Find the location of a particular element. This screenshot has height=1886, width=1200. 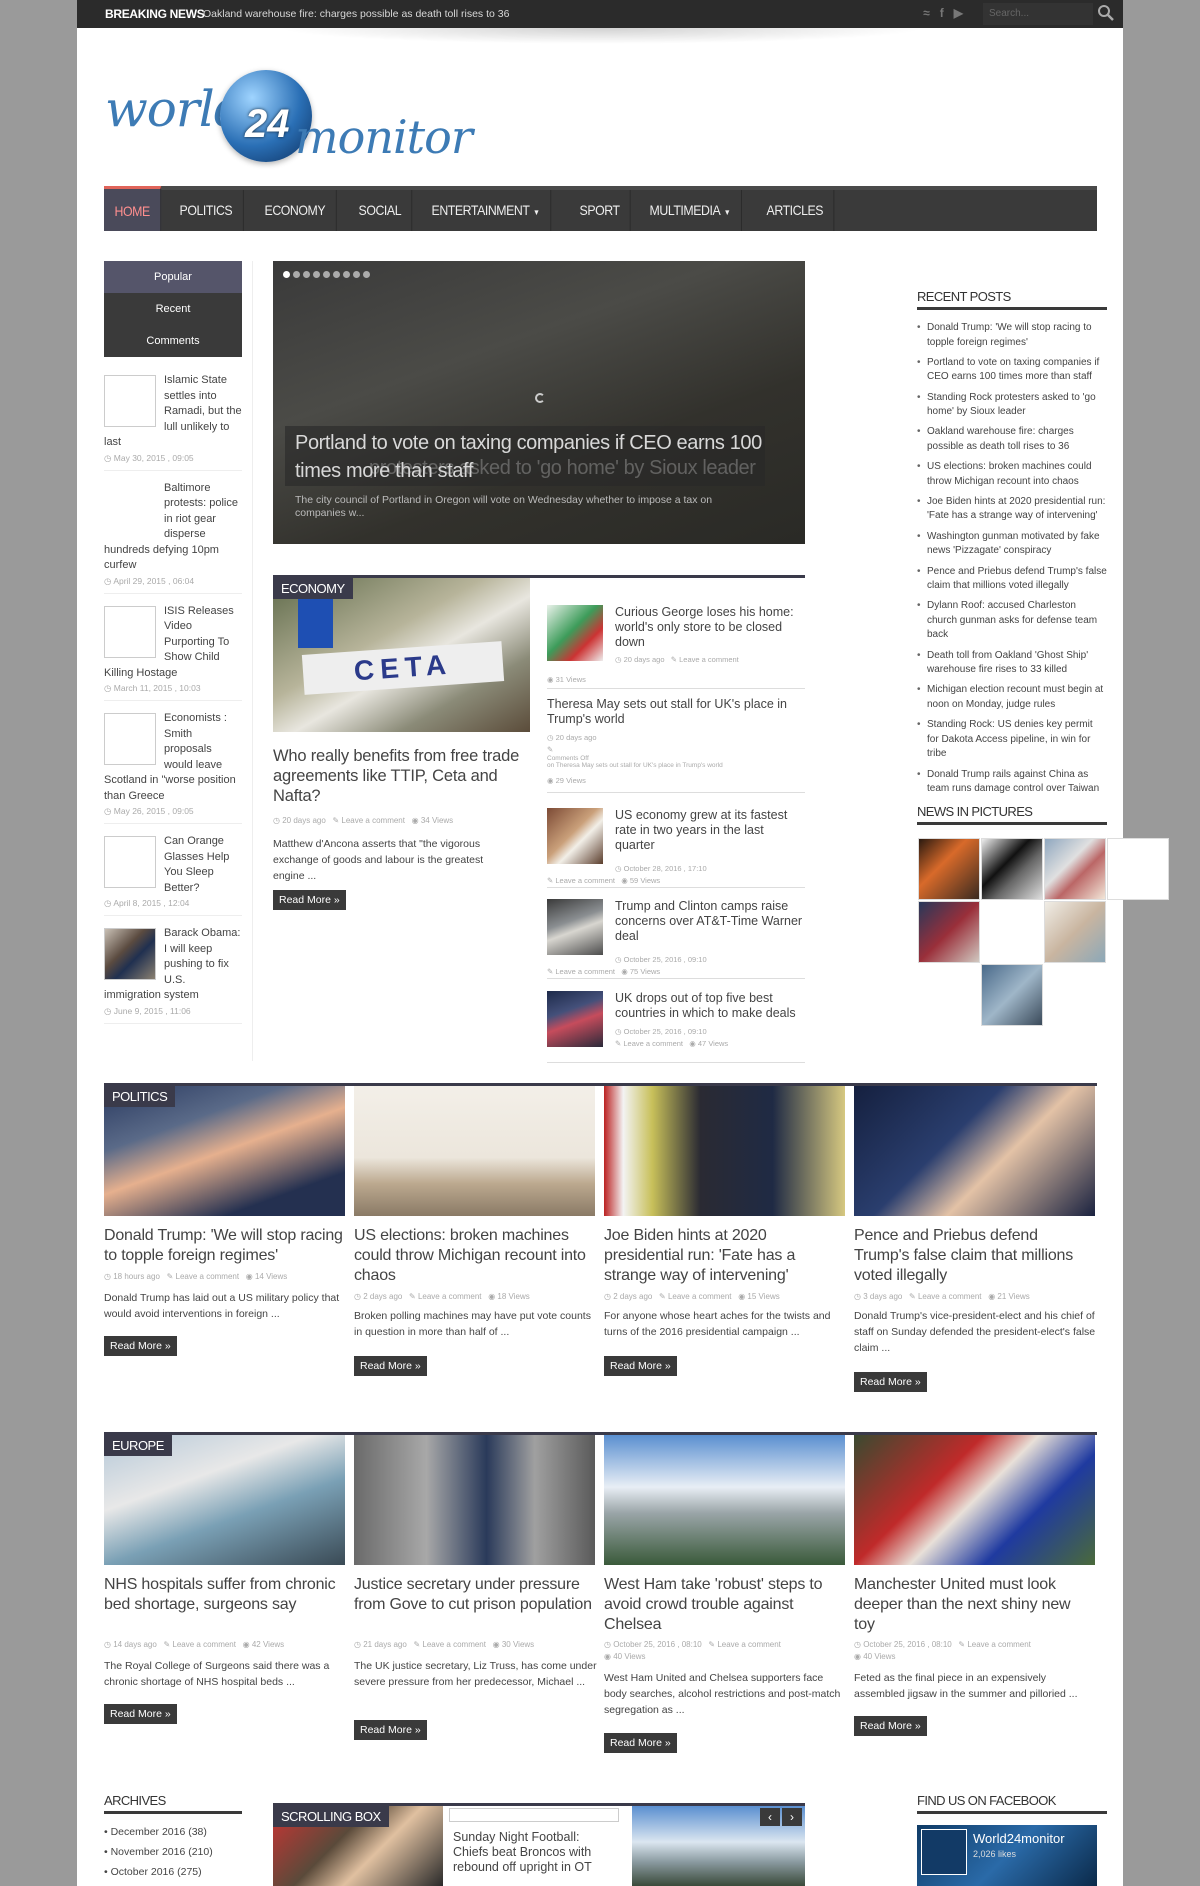

nav-home: HOME is located at coordinates (133, 208).